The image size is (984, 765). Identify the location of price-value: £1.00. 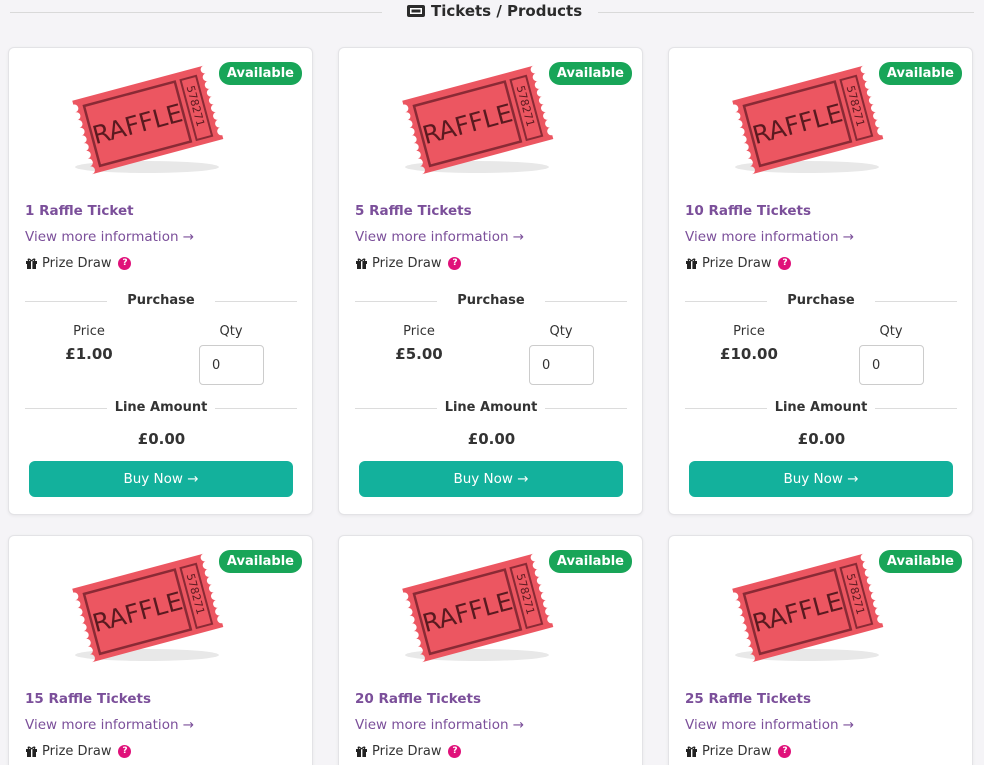
(89, 354).